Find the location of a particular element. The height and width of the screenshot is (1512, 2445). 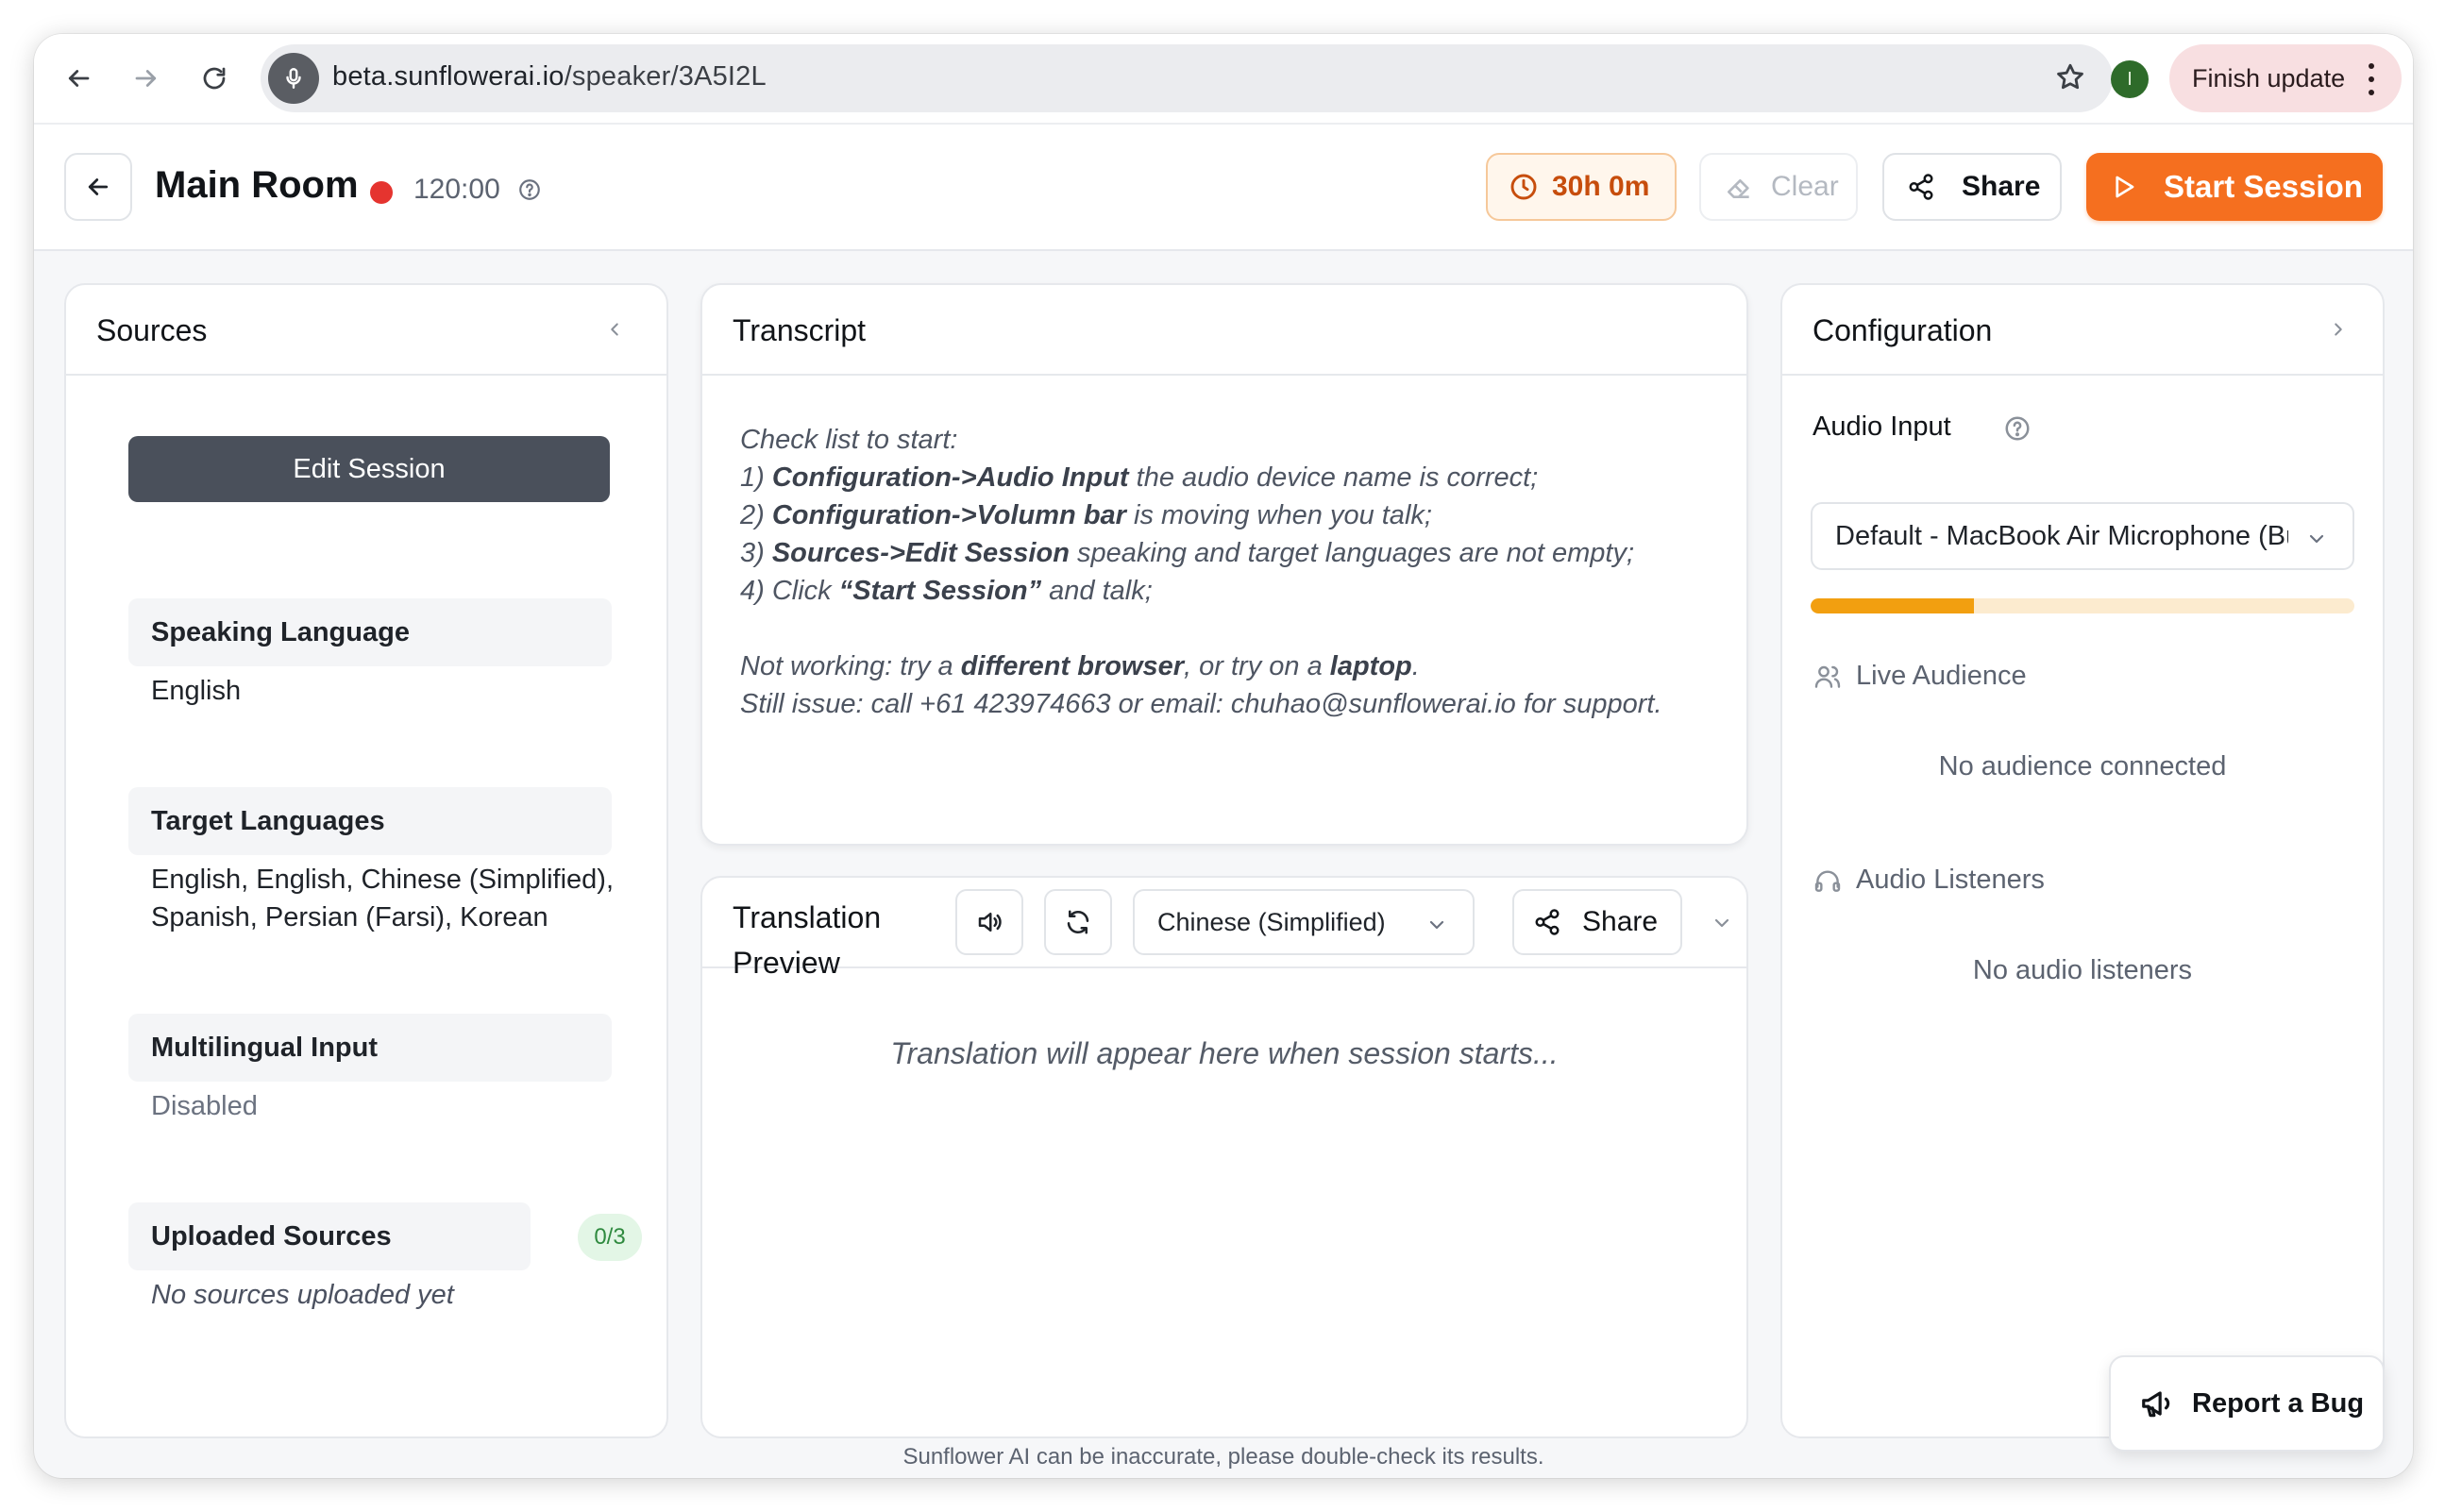

edit-session-button: Edit Session is located at coordinates (369, 469).